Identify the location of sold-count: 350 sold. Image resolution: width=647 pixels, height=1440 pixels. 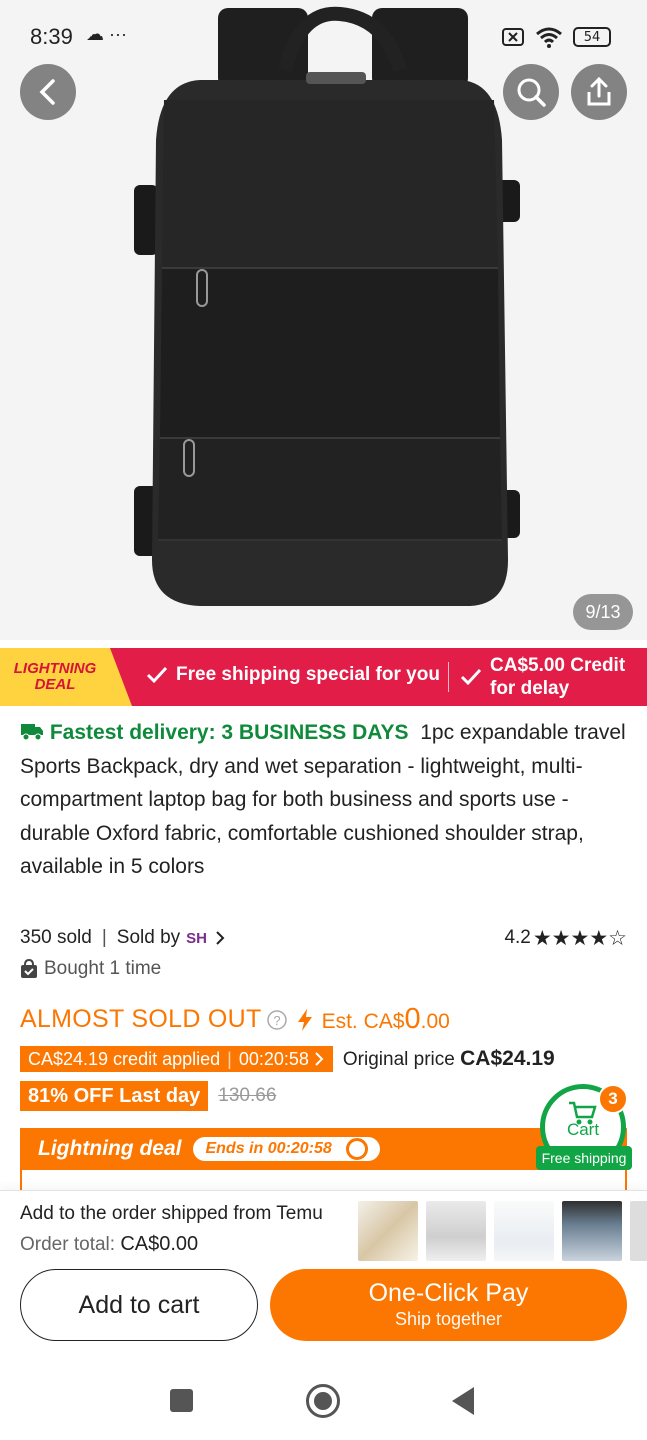
(56, 937).